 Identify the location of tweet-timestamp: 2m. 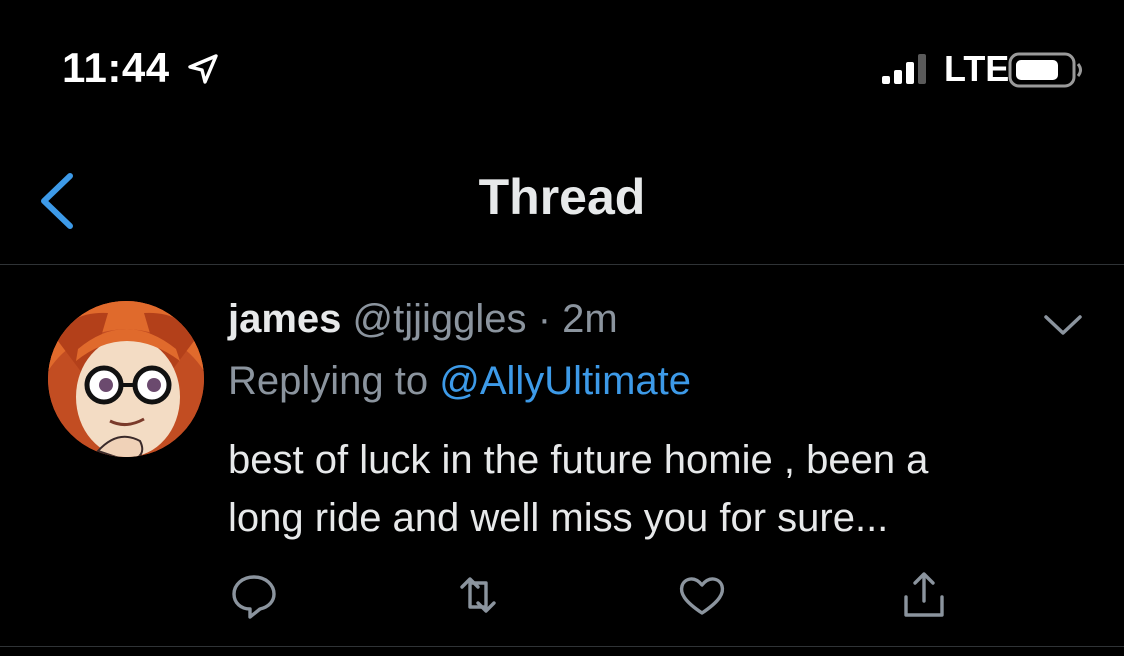
(590, 319).